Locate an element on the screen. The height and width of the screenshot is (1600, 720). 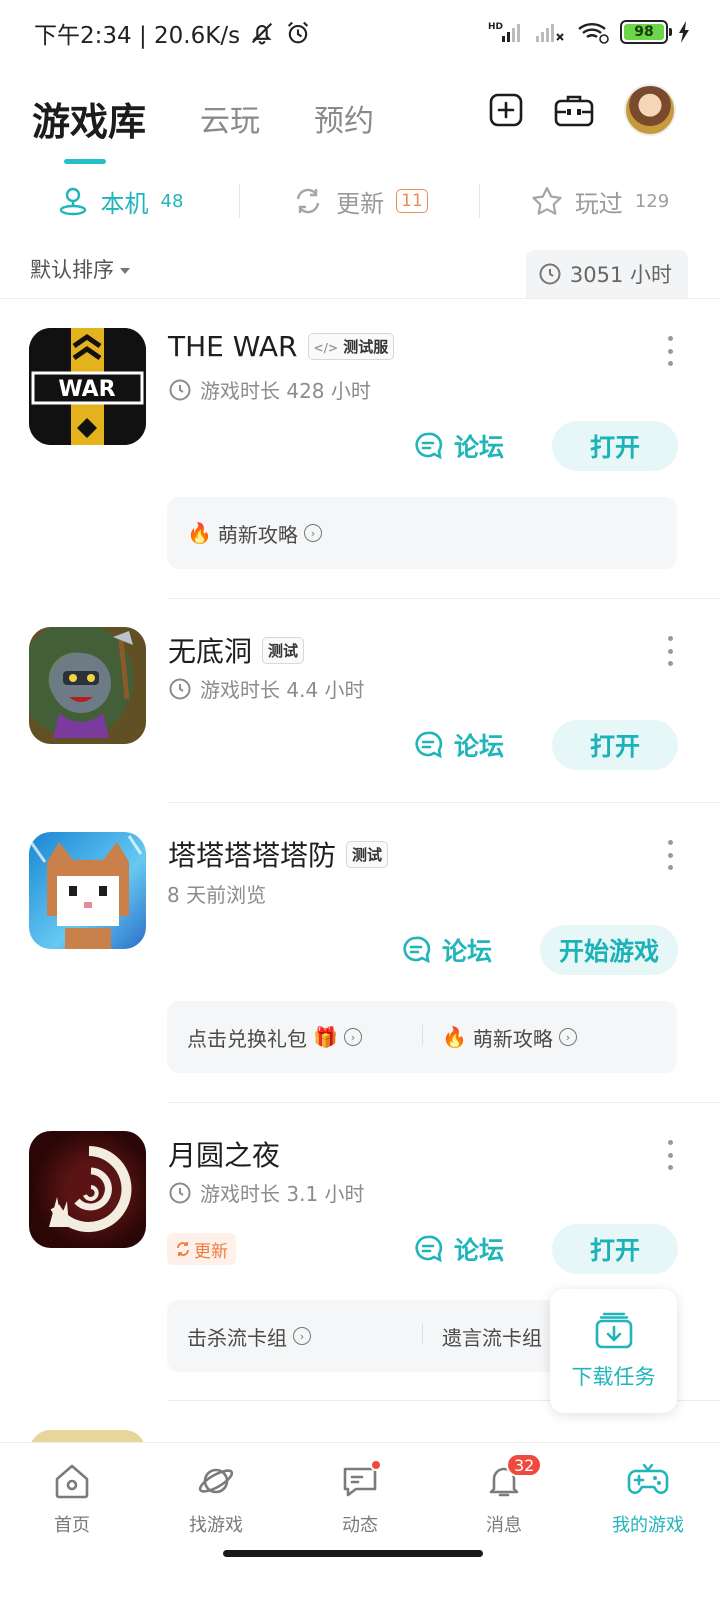
svg-text: HD is located at coordinates (495, 27).